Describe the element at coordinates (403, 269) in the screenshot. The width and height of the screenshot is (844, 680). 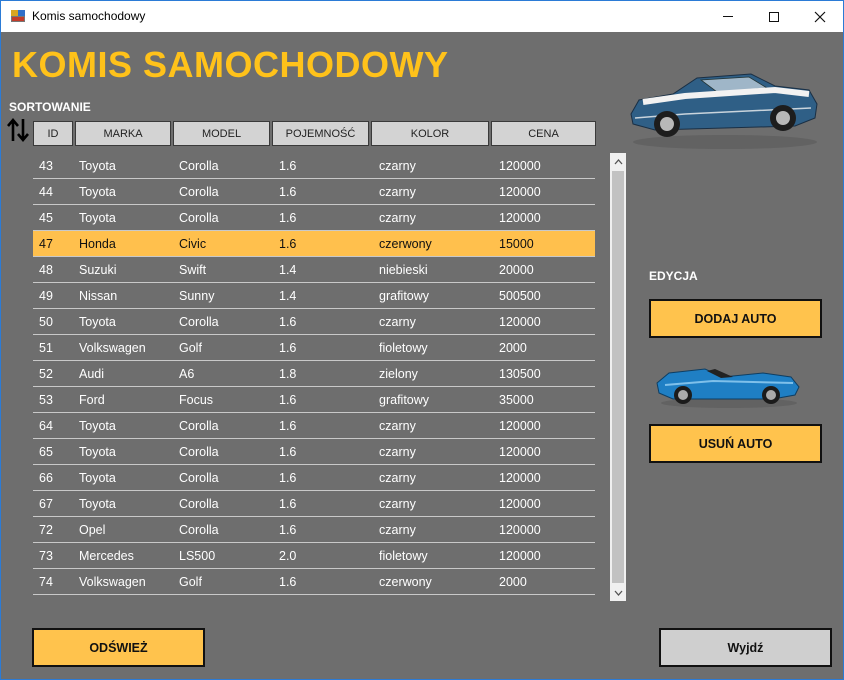
I see `table-cell: niebieski` at that location.